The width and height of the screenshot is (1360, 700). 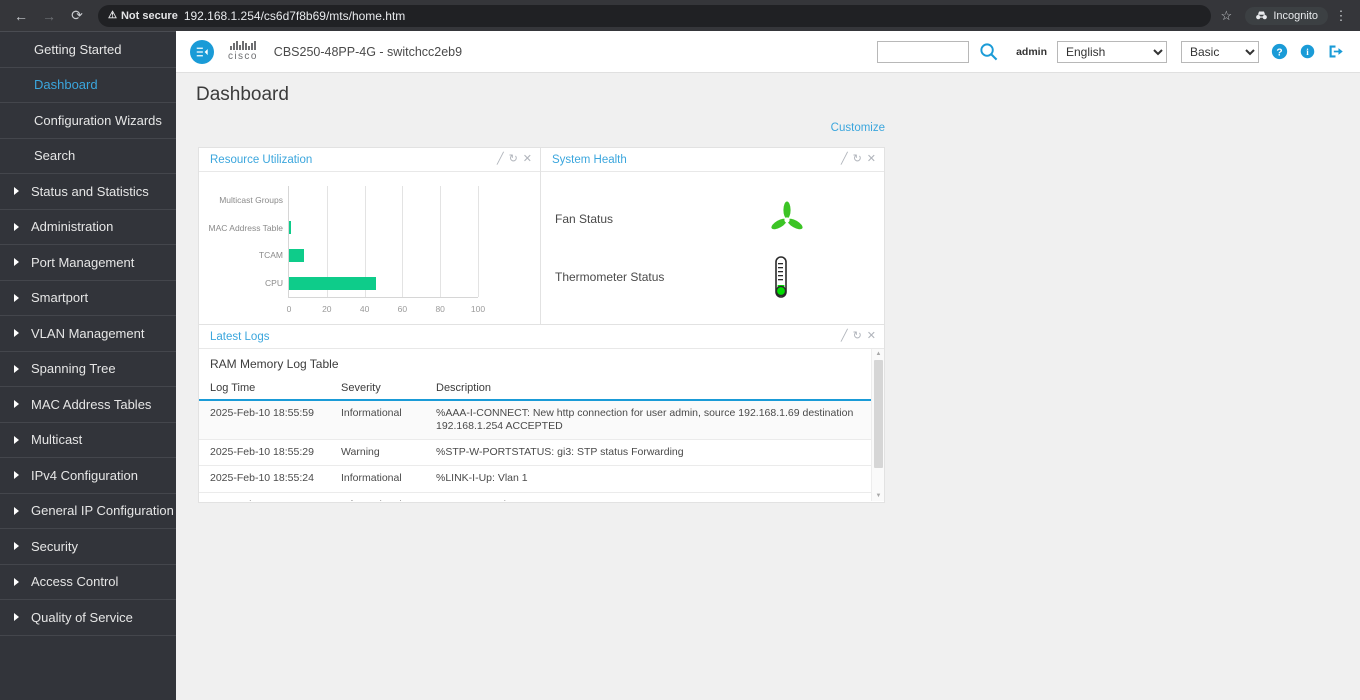 I want to click on sidebar-item-label: Status and Statistics, so click(x=90, y=191).